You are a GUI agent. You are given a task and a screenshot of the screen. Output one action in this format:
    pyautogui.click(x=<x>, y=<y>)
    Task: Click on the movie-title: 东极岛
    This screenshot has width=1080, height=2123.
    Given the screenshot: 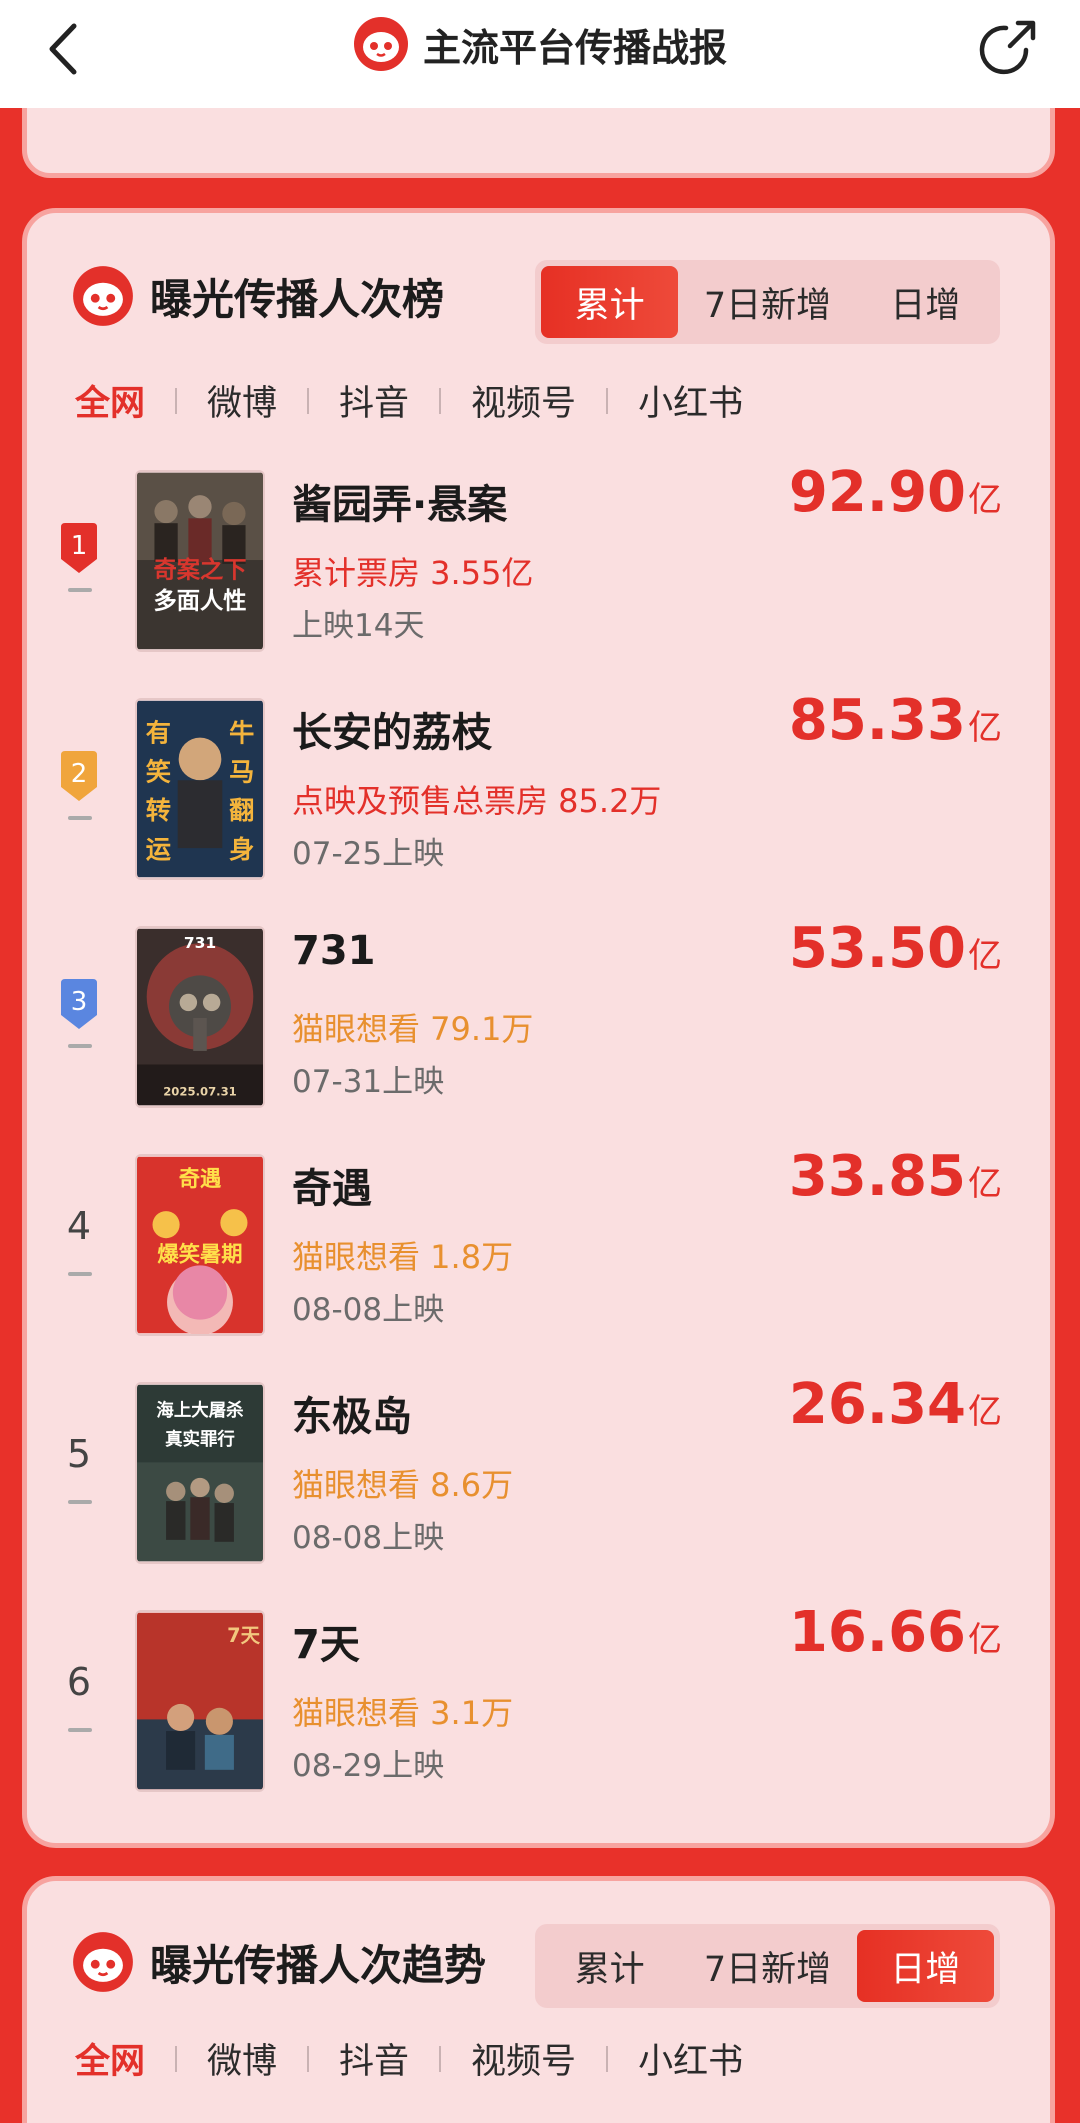 What is the action you would take?
    pyautogui.click(x=352, y=1417)
    